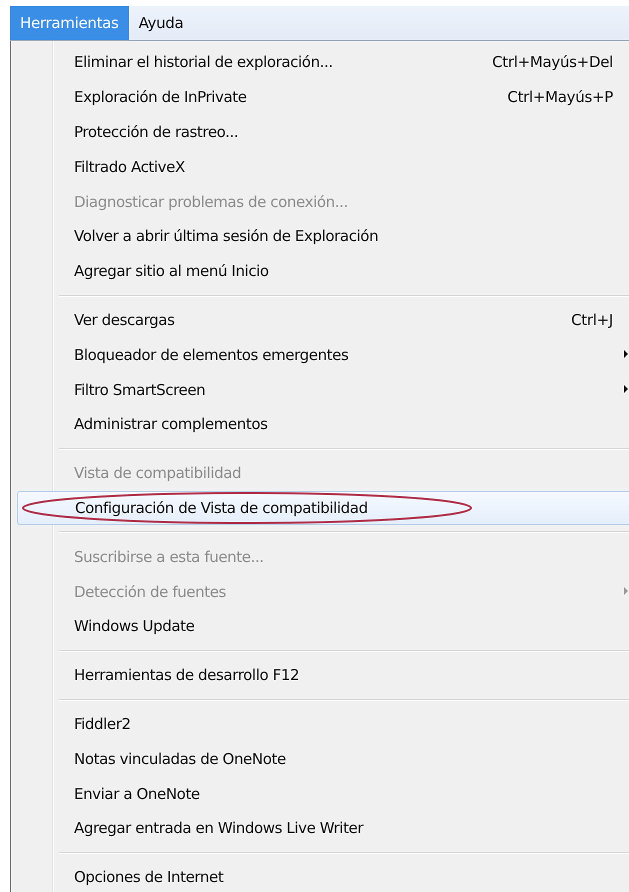 This screenshot has height=892, width=629. I want to click on menu-item: Bloqueador de elementos emergentes, so click(323, 354).